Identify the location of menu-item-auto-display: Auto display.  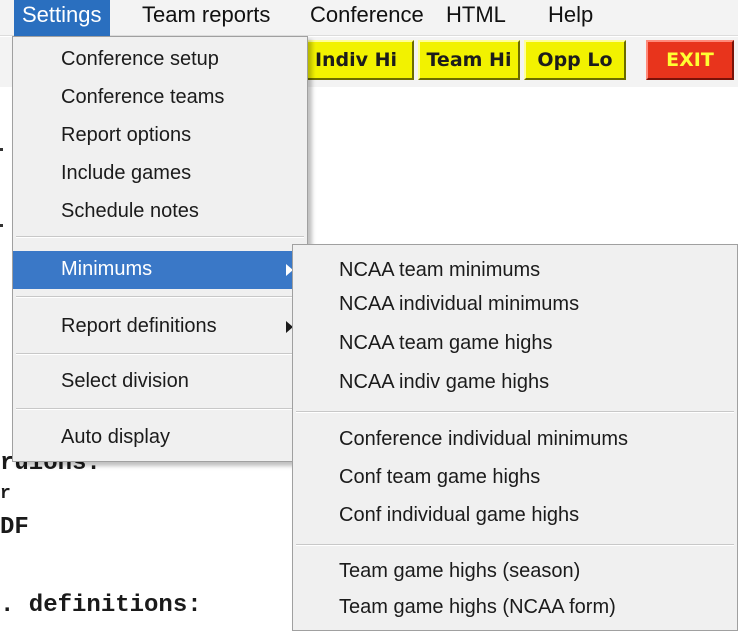
(160, 438).